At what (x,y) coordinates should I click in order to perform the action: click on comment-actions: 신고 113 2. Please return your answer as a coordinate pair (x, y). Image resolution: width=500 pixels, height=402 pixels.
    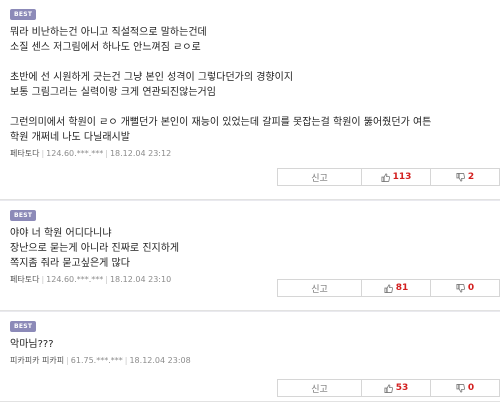
    Looking at the image, I should click on (388, 177).